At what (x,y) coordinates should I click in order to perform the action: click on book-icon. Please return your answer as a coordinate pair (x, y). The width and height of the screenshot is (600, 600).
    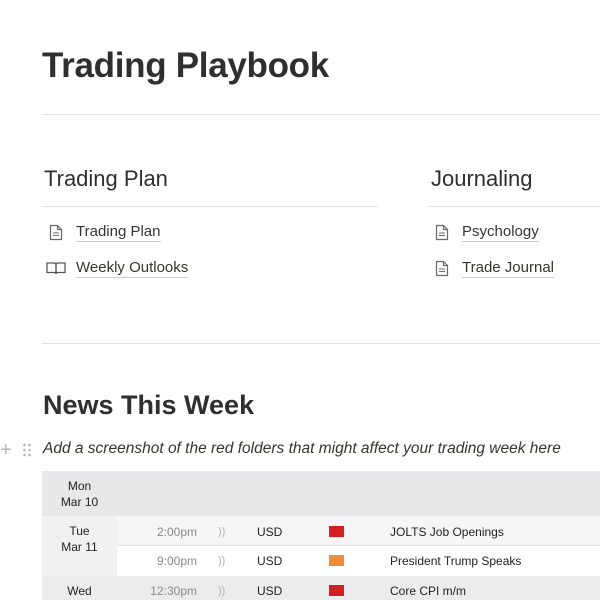
    Looking at the image, I should click on (56, 268).